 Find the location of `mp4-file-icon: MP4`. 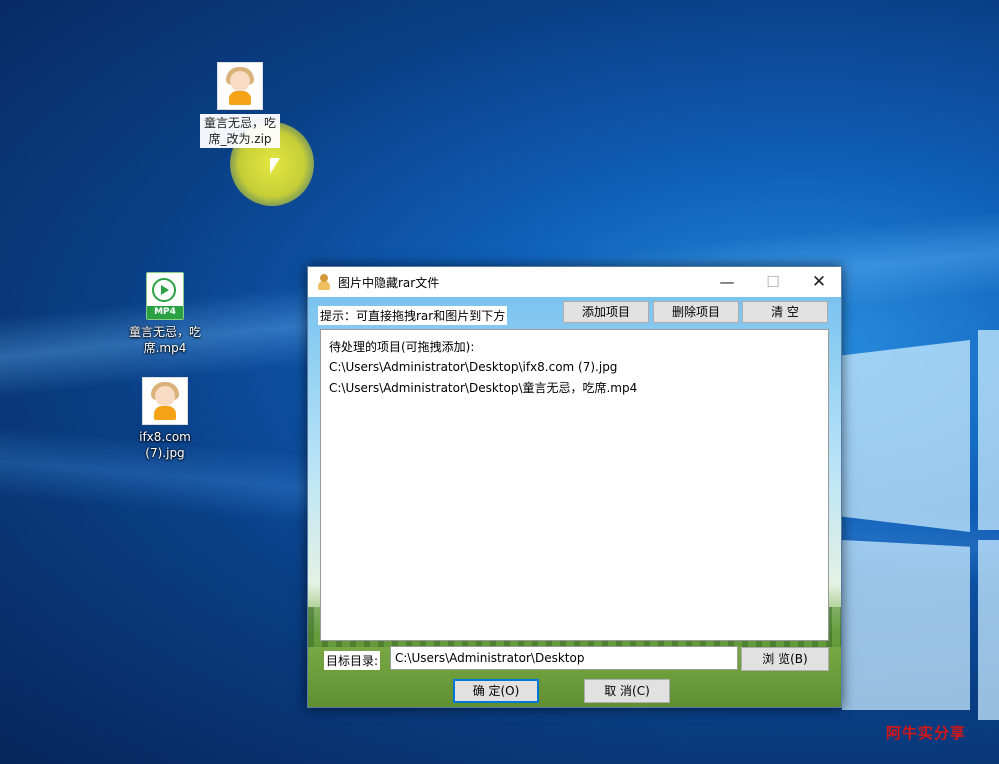

mp4-file-icon: MP4 is located at coordinates (165, 296).